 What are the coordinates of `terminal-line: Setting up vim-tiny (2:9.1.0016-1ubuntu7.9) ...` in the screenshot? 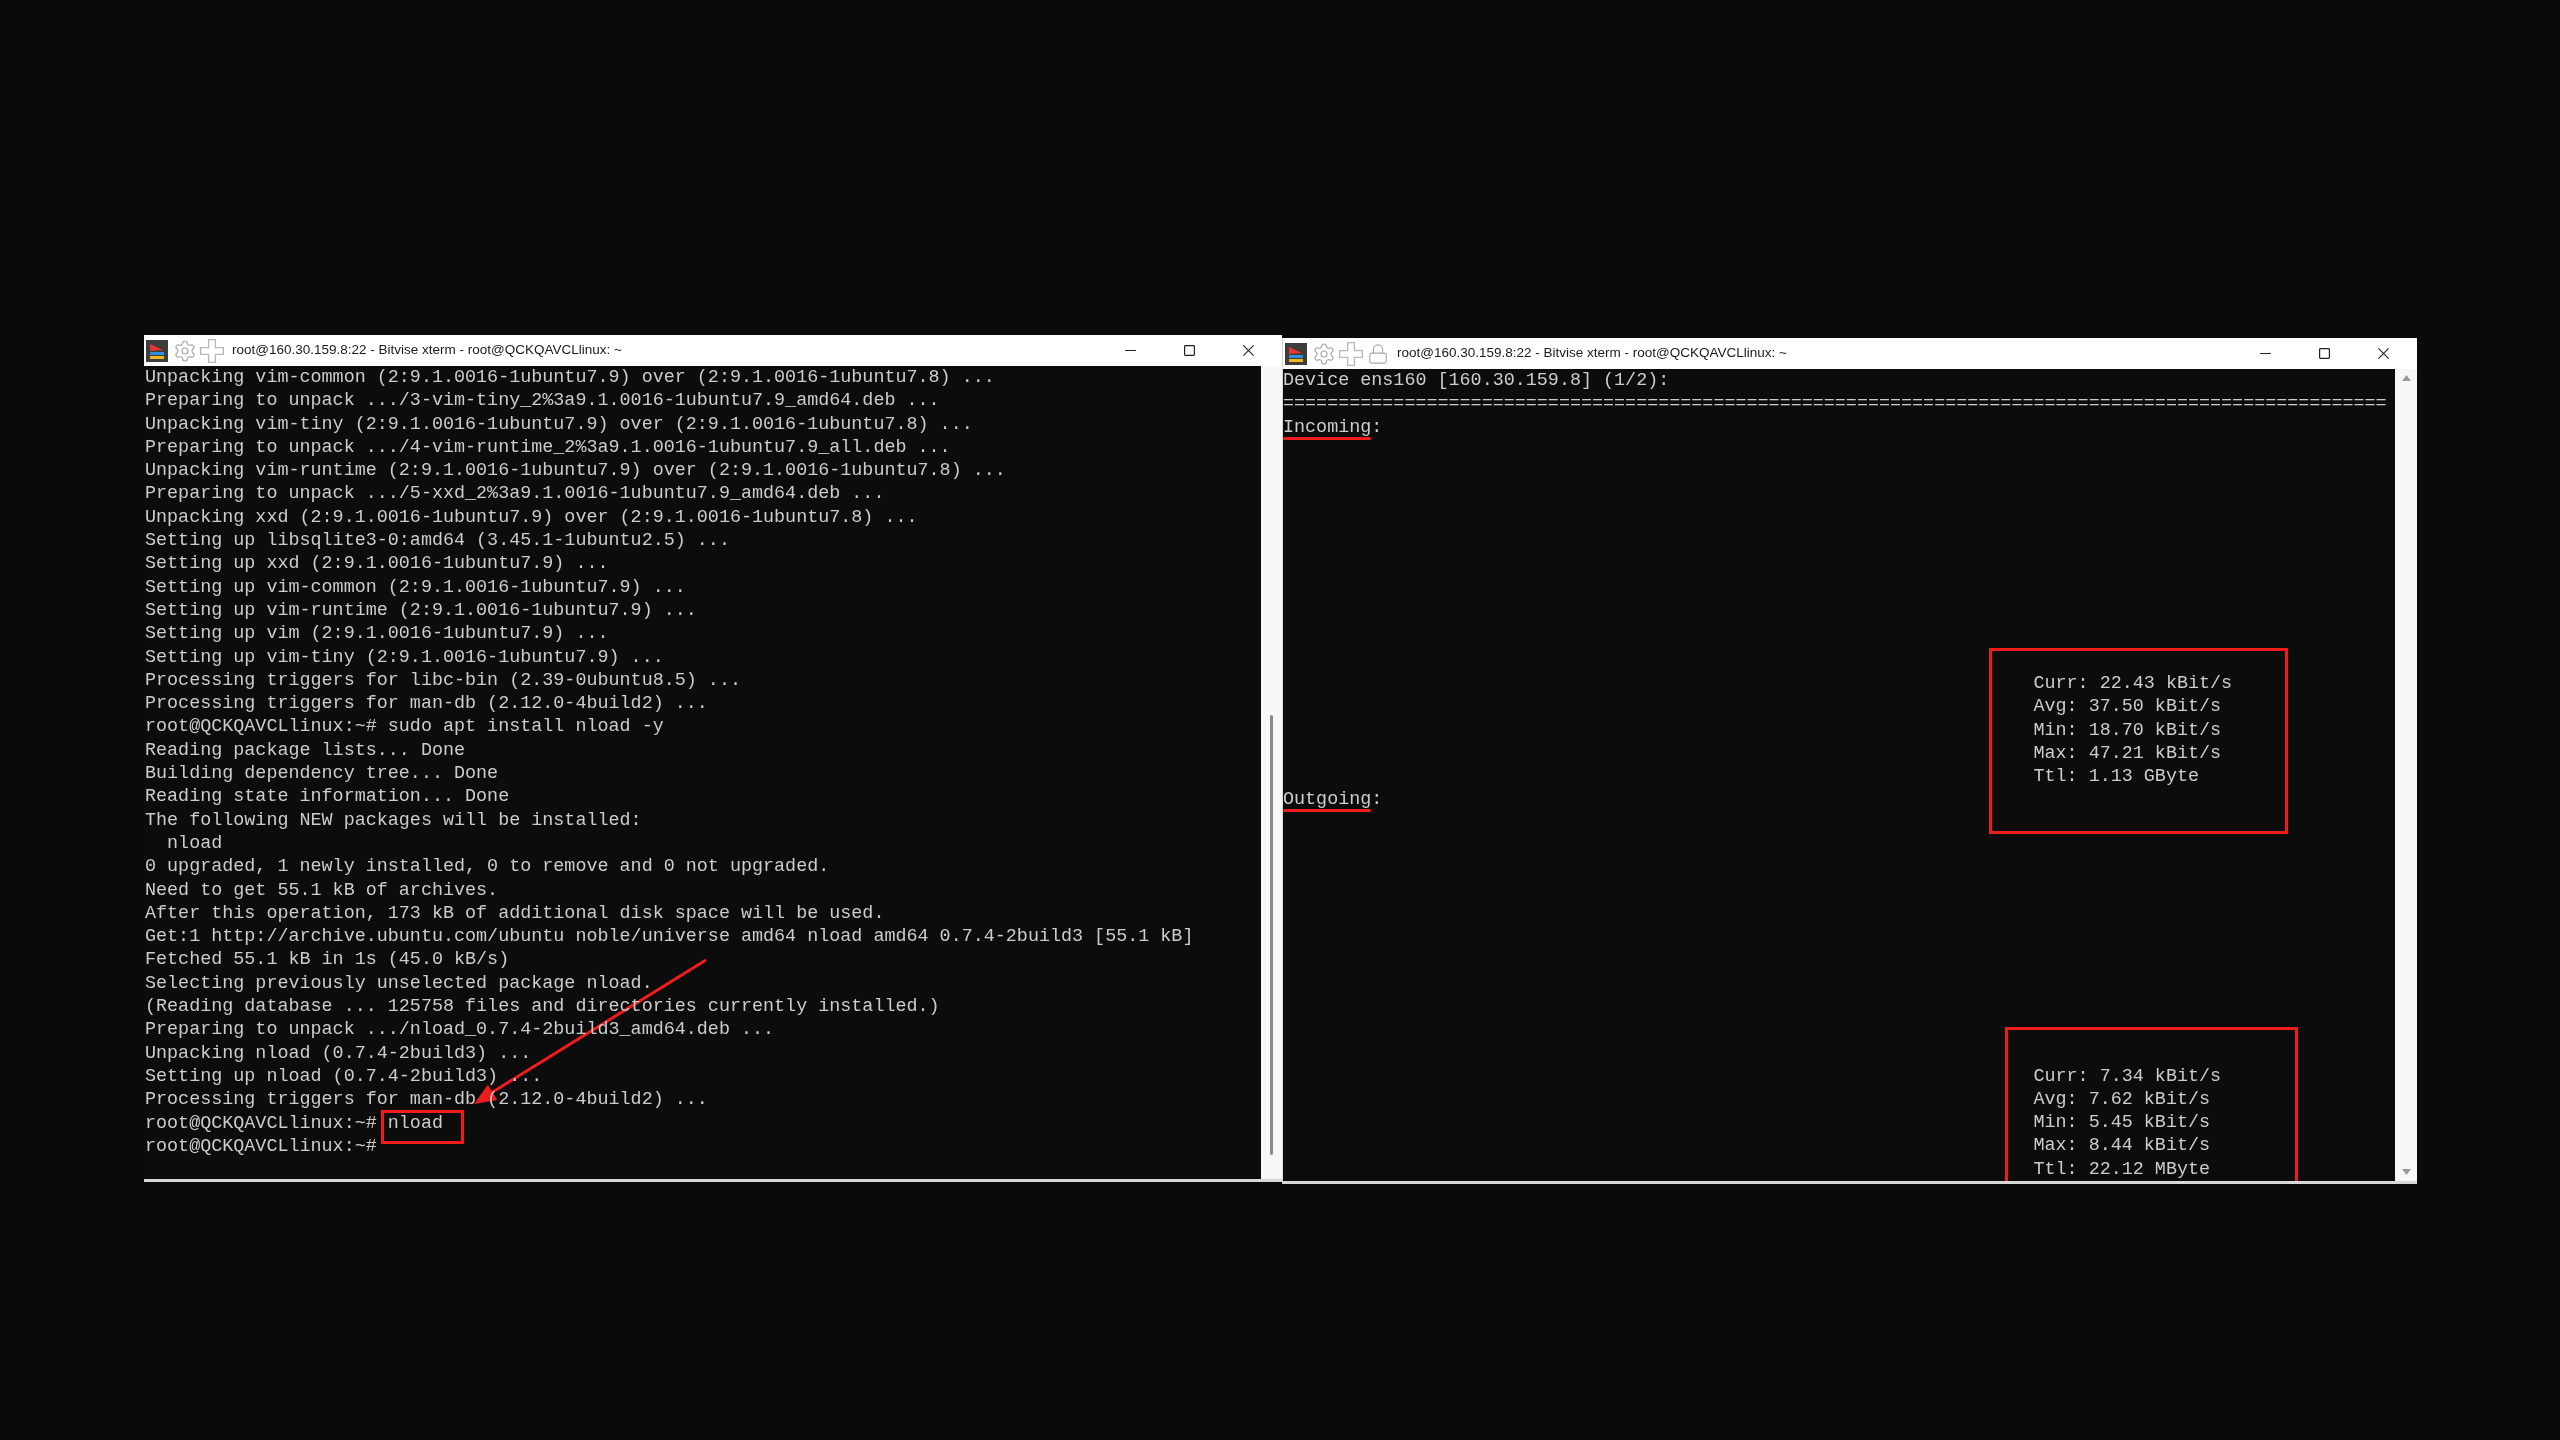 It's located at (404, 657).